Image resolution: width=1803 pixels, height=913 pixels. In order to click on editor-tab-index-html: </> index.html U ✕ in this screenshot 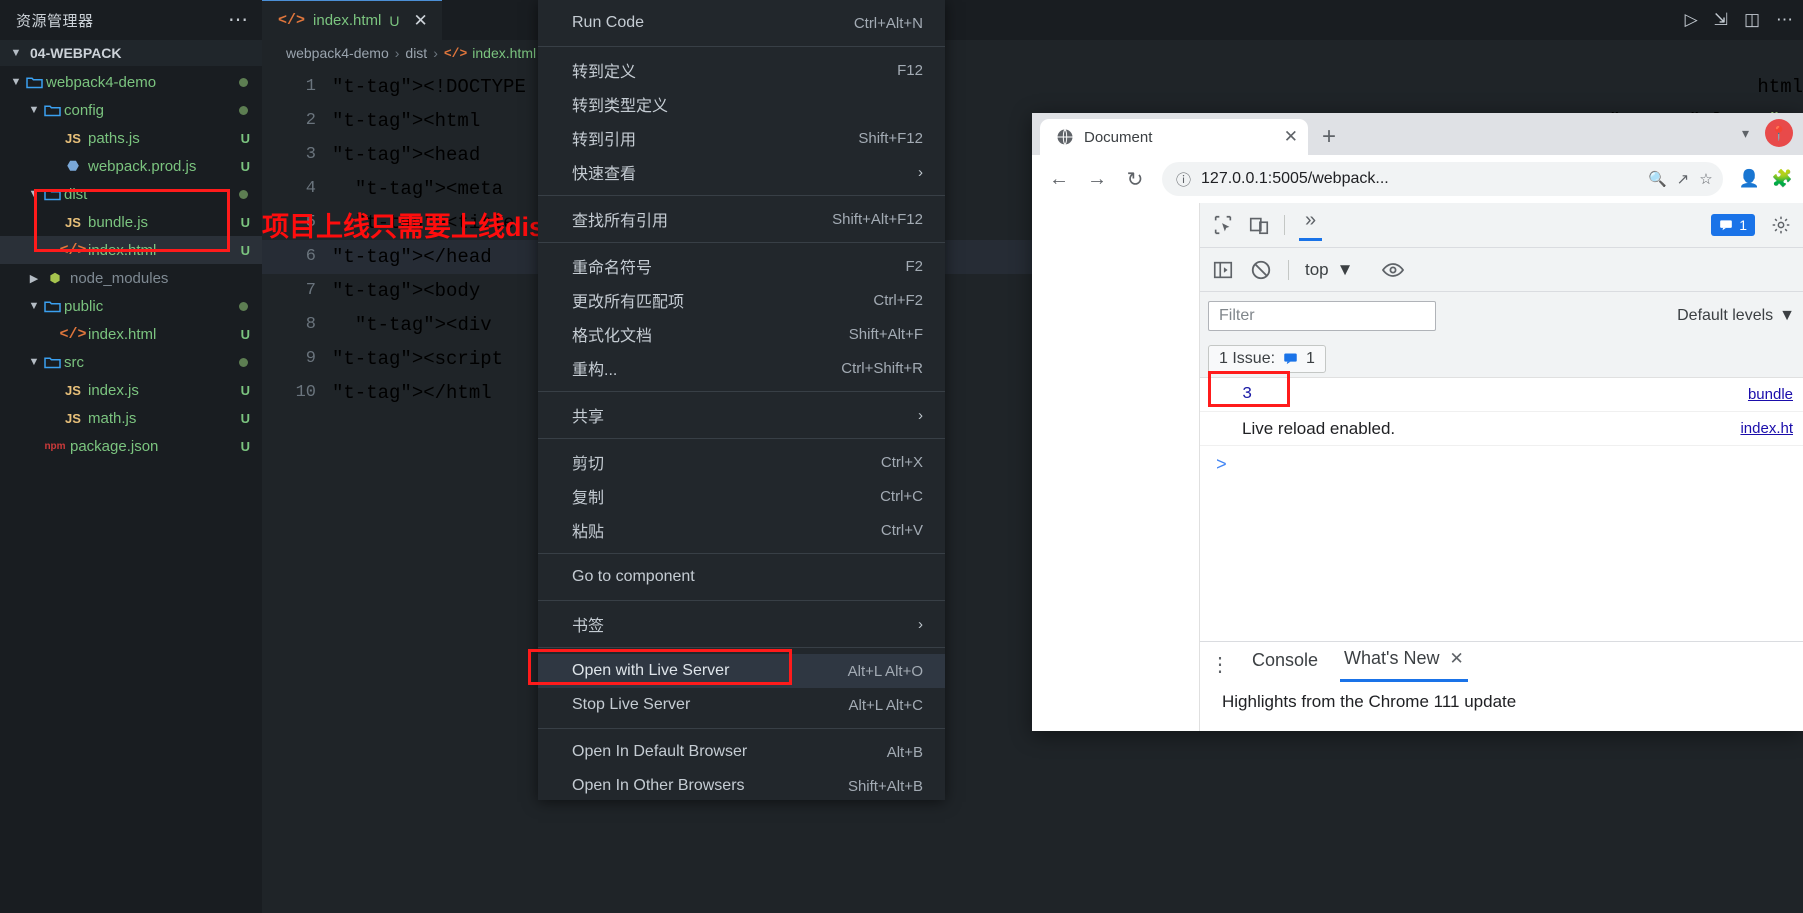, I will do `click(352, 20)`.